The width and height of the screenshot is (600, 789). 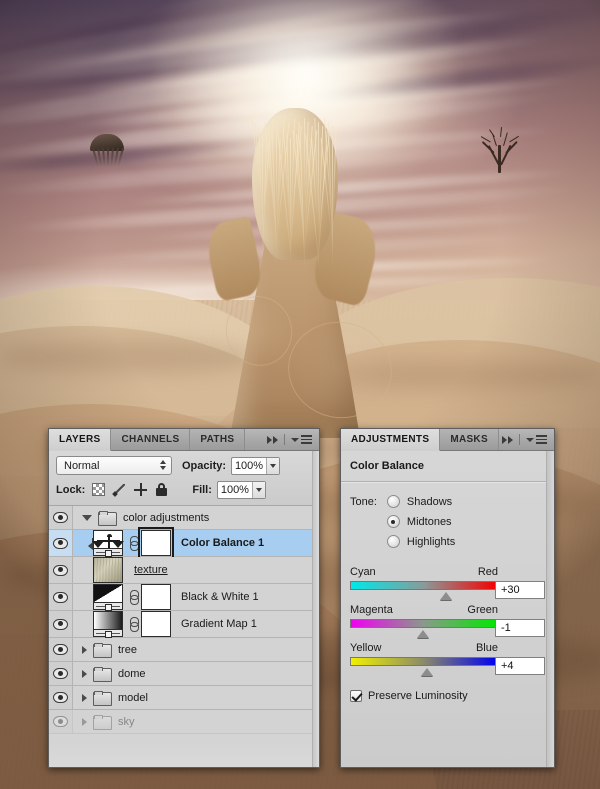 I want to click on layer-row: texture, so click(x=184, y=570).